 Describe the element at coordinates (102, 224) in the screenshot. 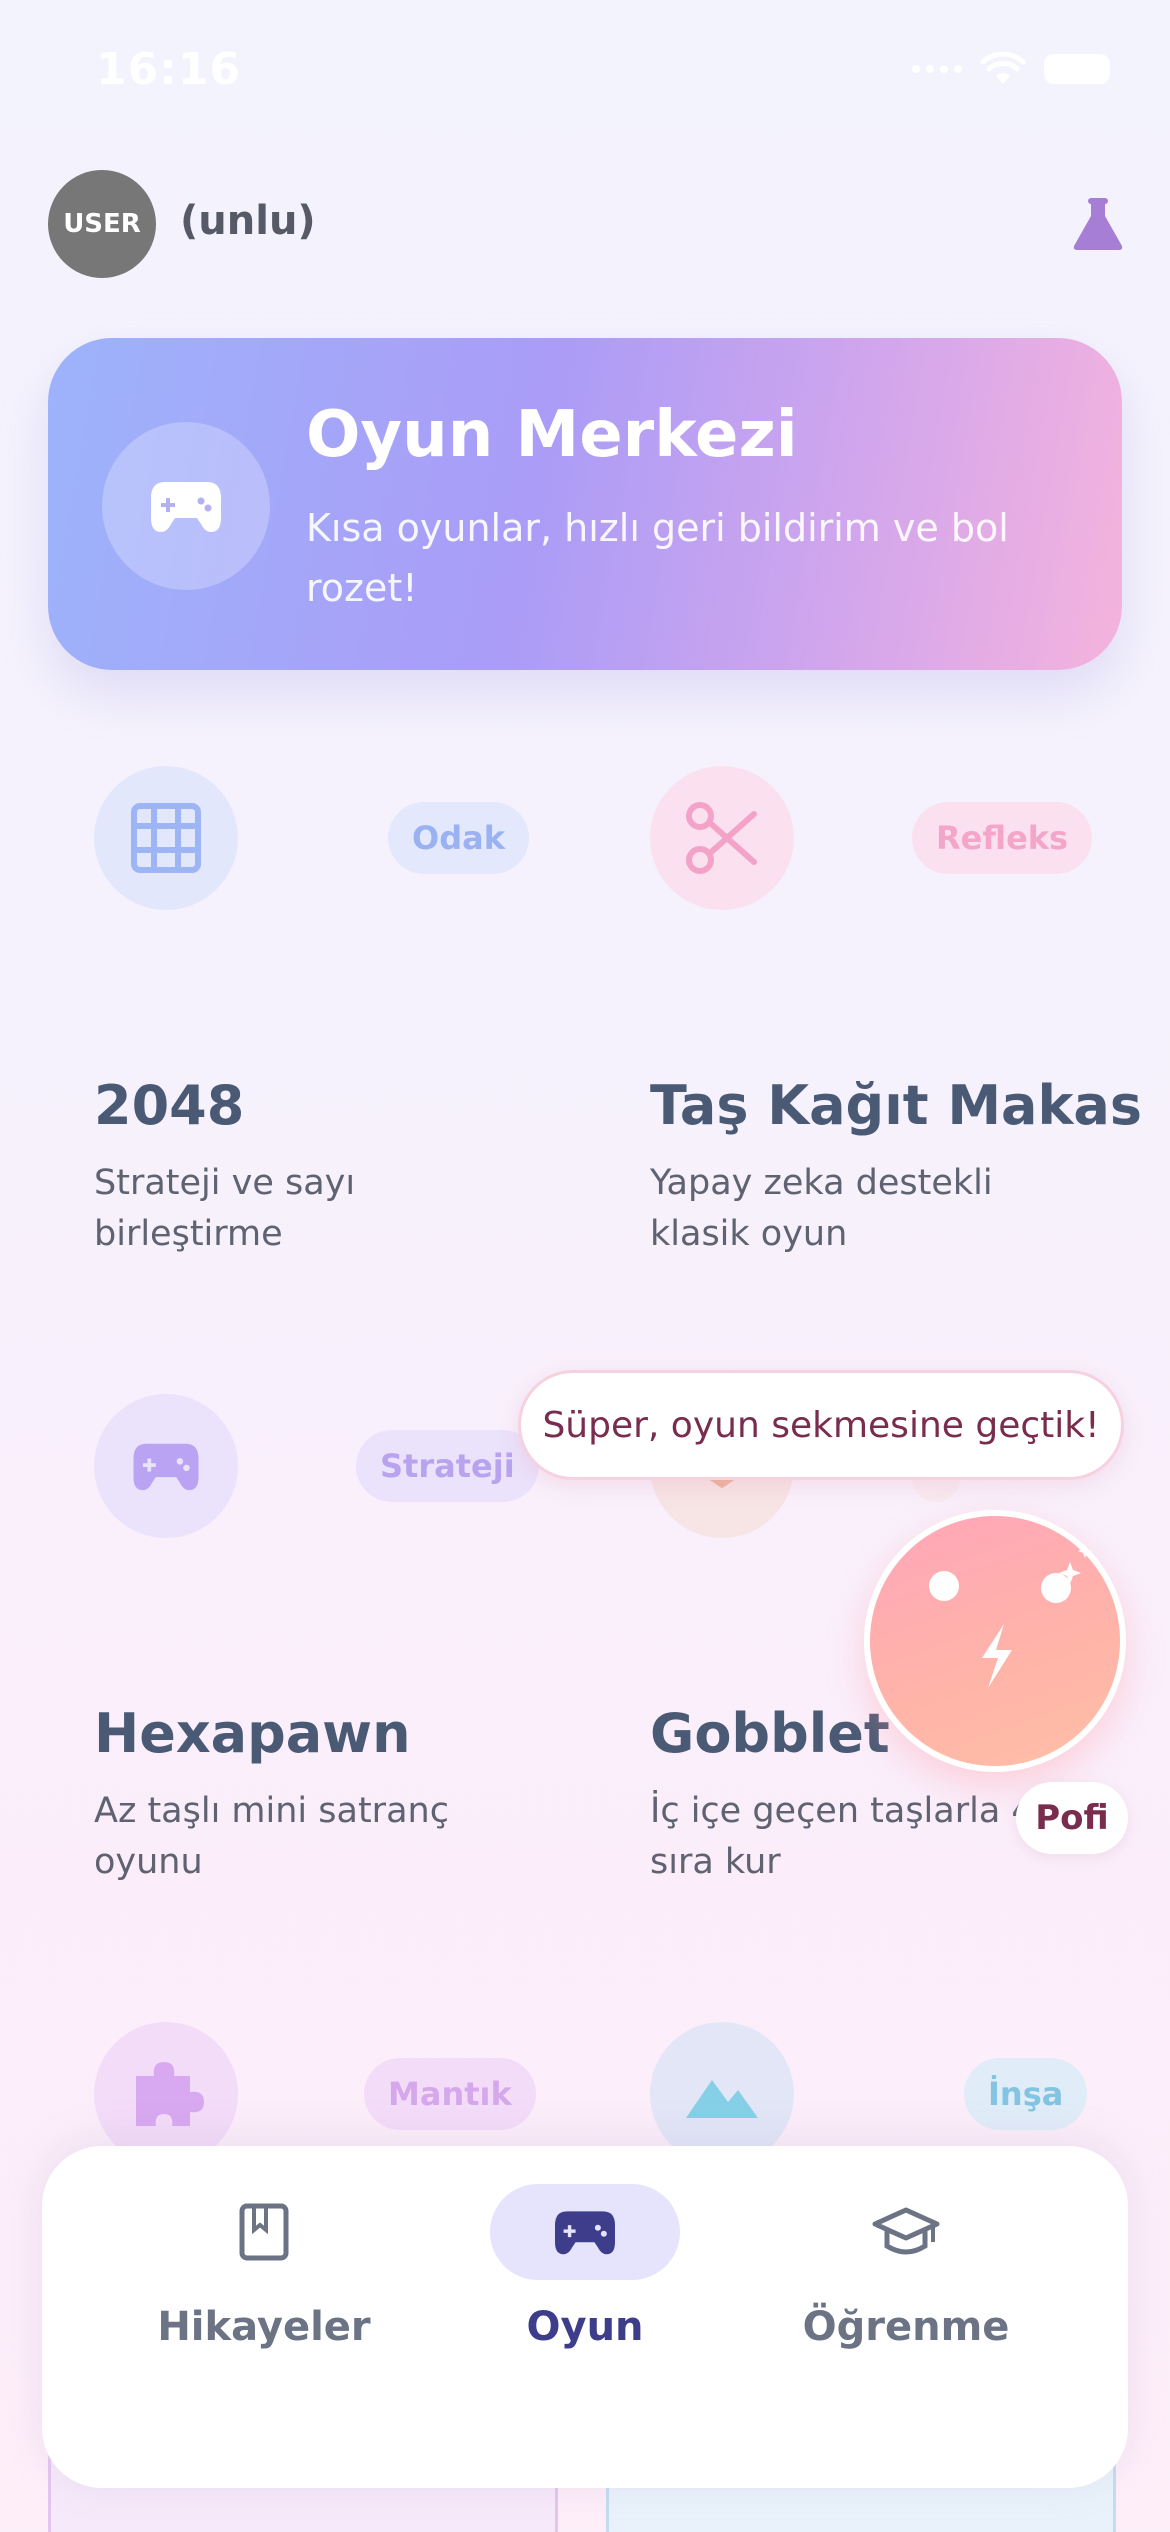

I see `avatar: USER` at that location.